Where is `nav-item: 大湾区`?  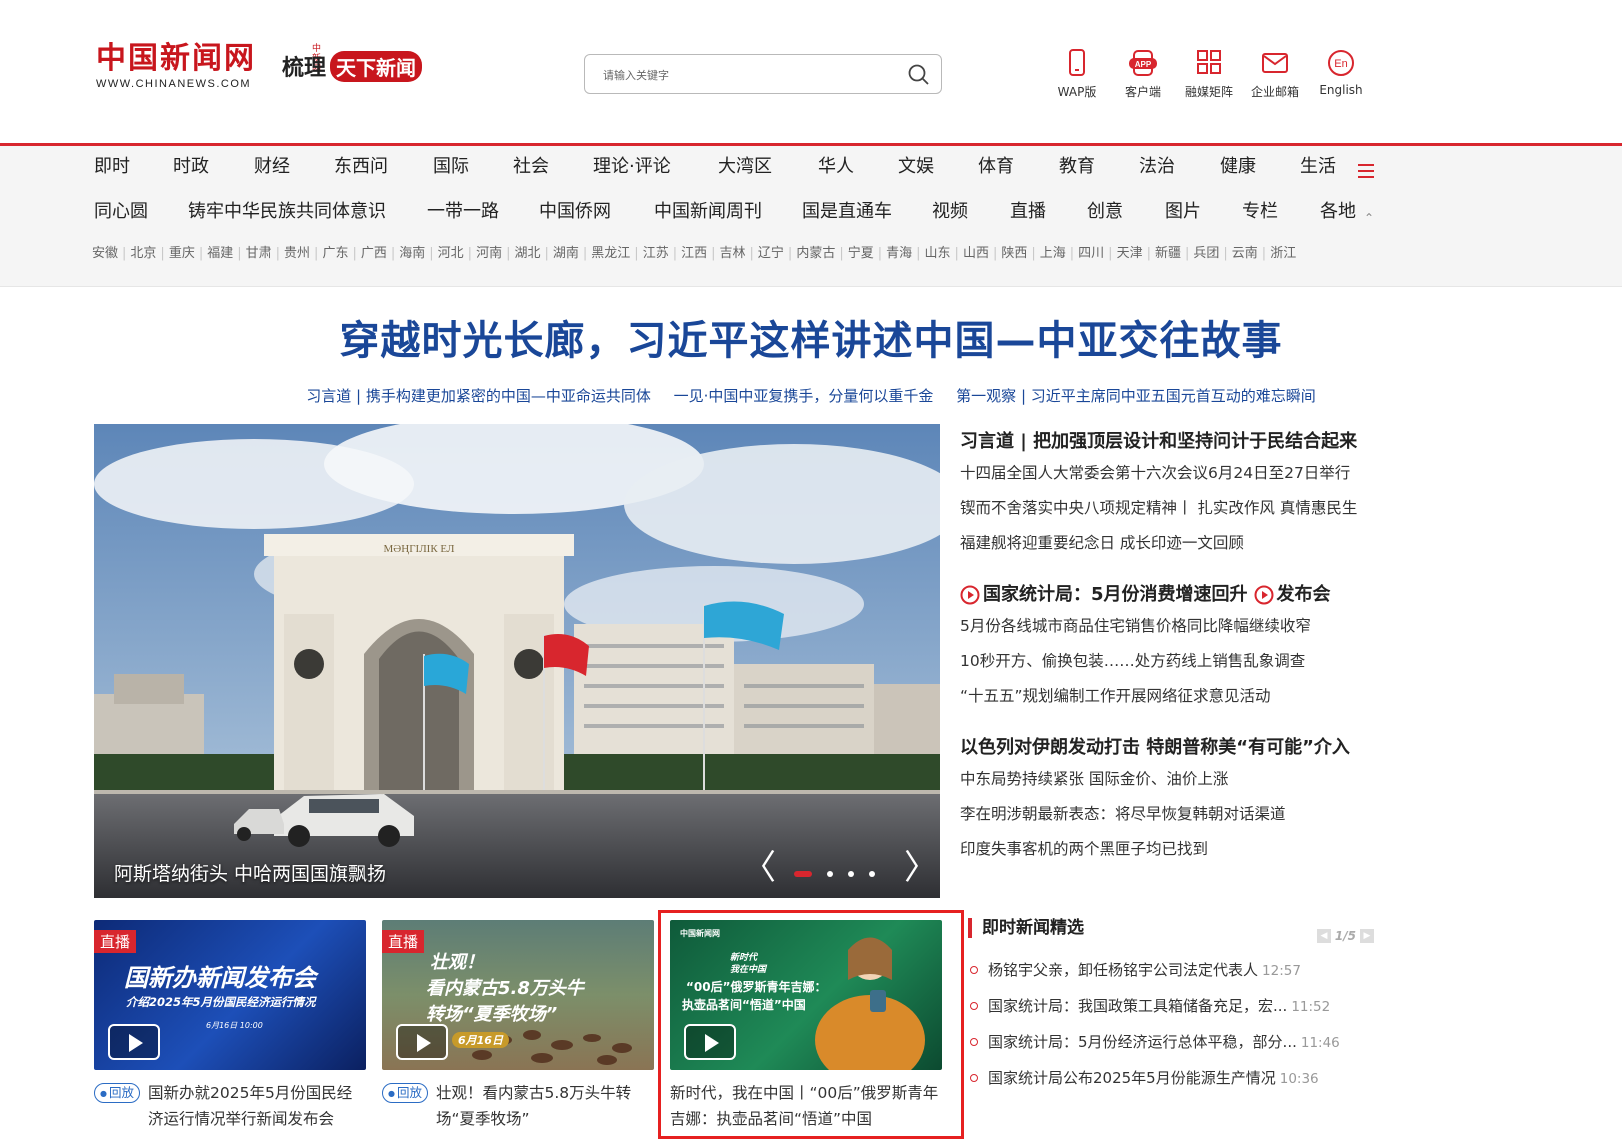 nav-item: 大湾区 is located at coordinates (745, 165).